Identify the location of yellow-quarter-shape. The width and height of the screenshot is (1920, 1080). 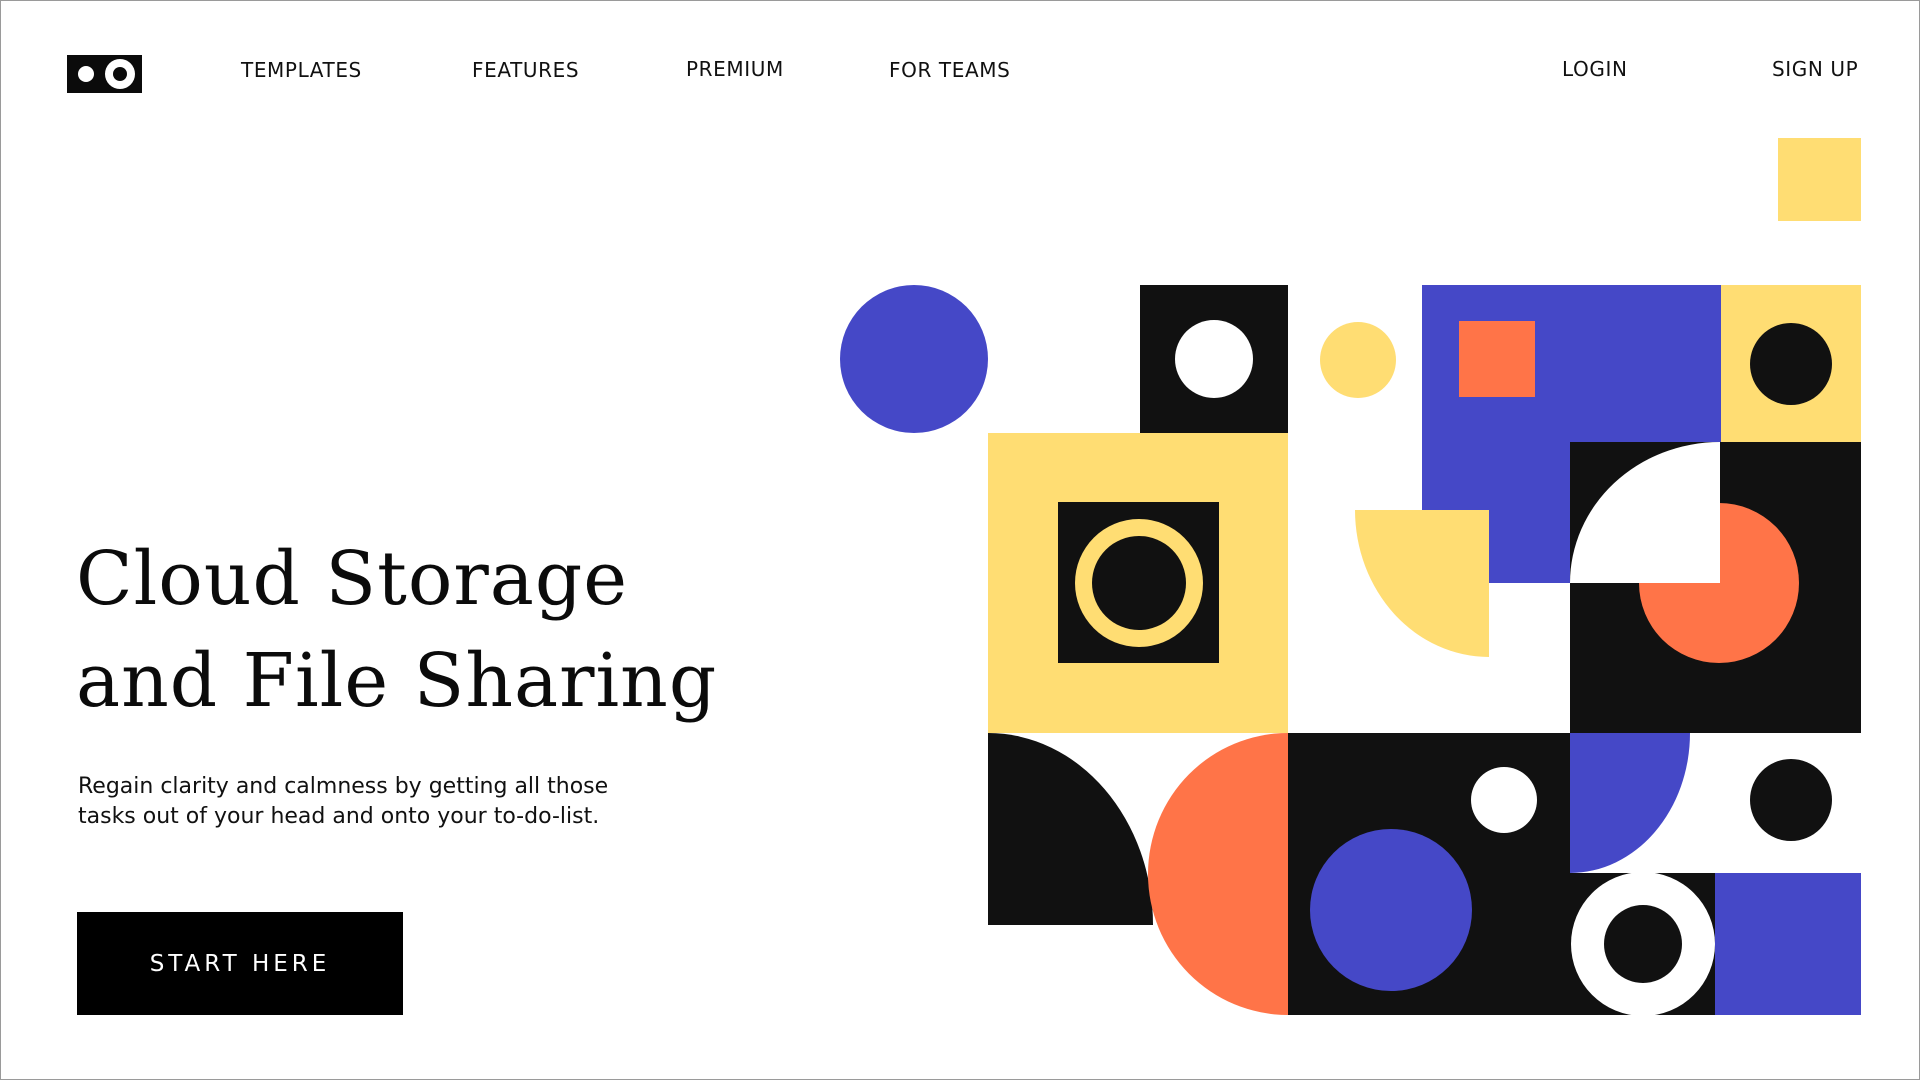
(1422, 583).